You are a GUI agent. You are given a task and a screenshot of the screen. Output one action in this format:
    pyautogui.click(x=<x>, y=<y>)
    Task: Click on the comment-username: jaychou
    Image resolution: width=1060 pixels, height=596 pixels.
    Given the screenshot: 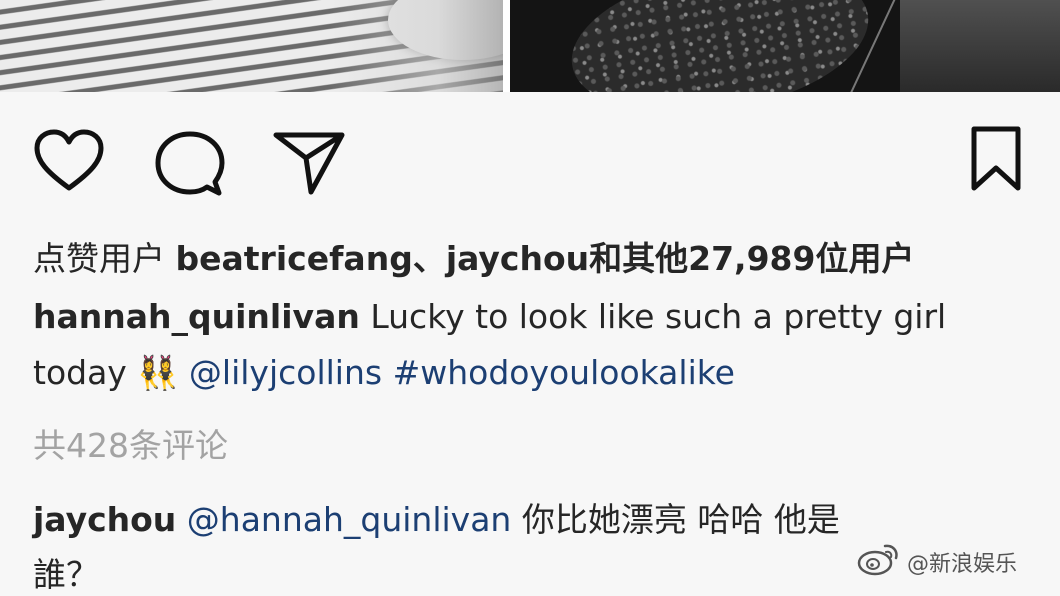 What is the action you would take?
    pyautogui.click(x=104, y=519)
    